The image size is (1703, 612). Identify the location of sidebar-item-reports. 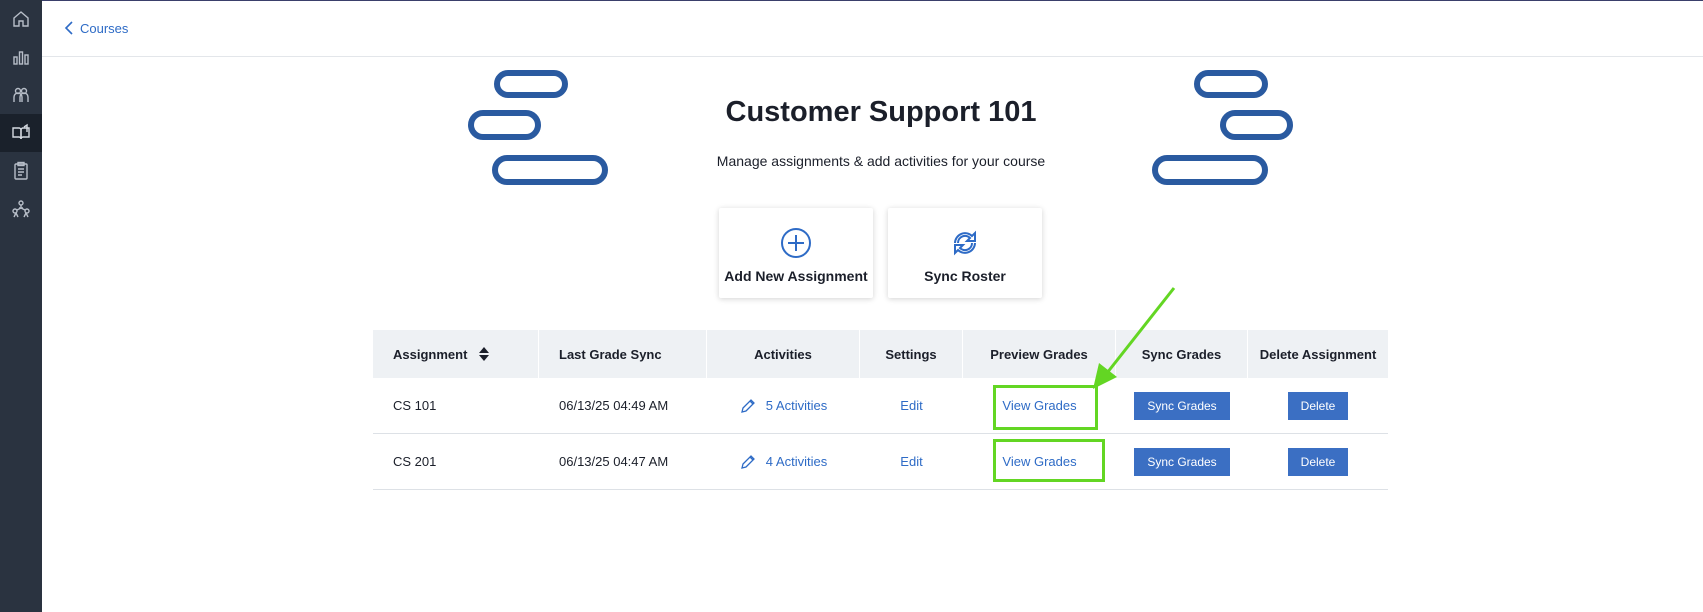
(21, 57).